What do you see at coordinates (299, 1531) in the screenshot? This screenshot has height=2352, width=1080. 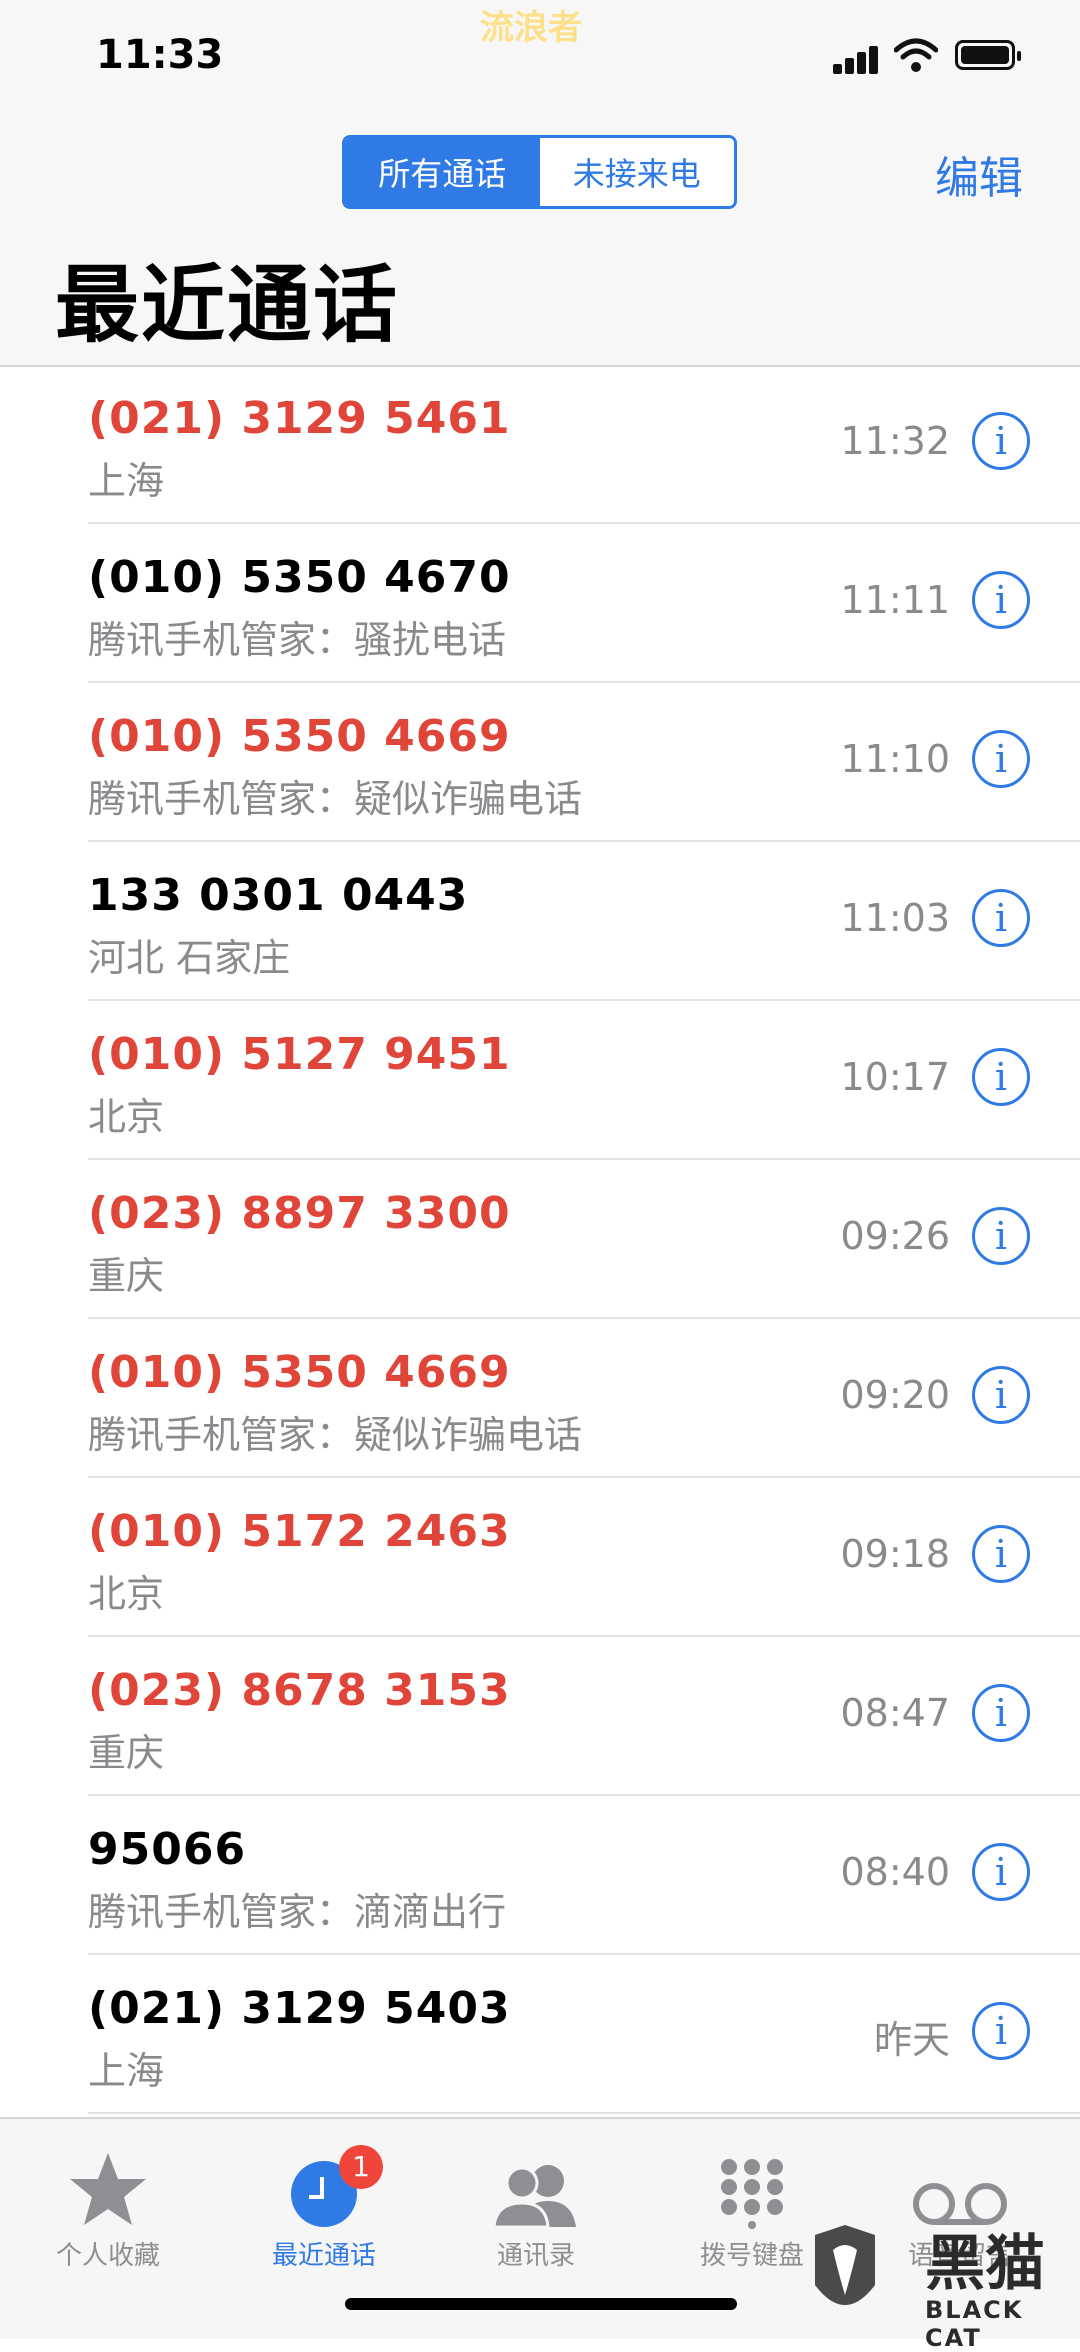 I see `call-number: (010) 5172 2463` at bounding box center [299, 1531].